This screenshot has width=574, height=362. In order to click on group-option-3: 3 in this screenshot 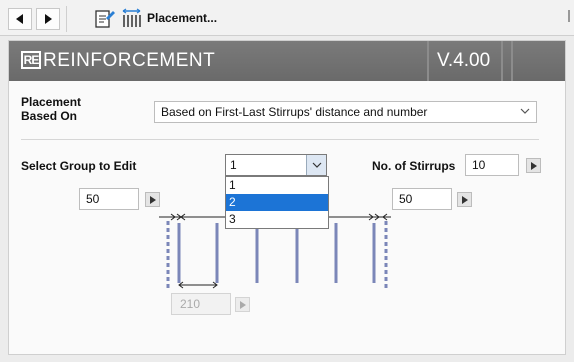, I will do `click(277, 219)`.